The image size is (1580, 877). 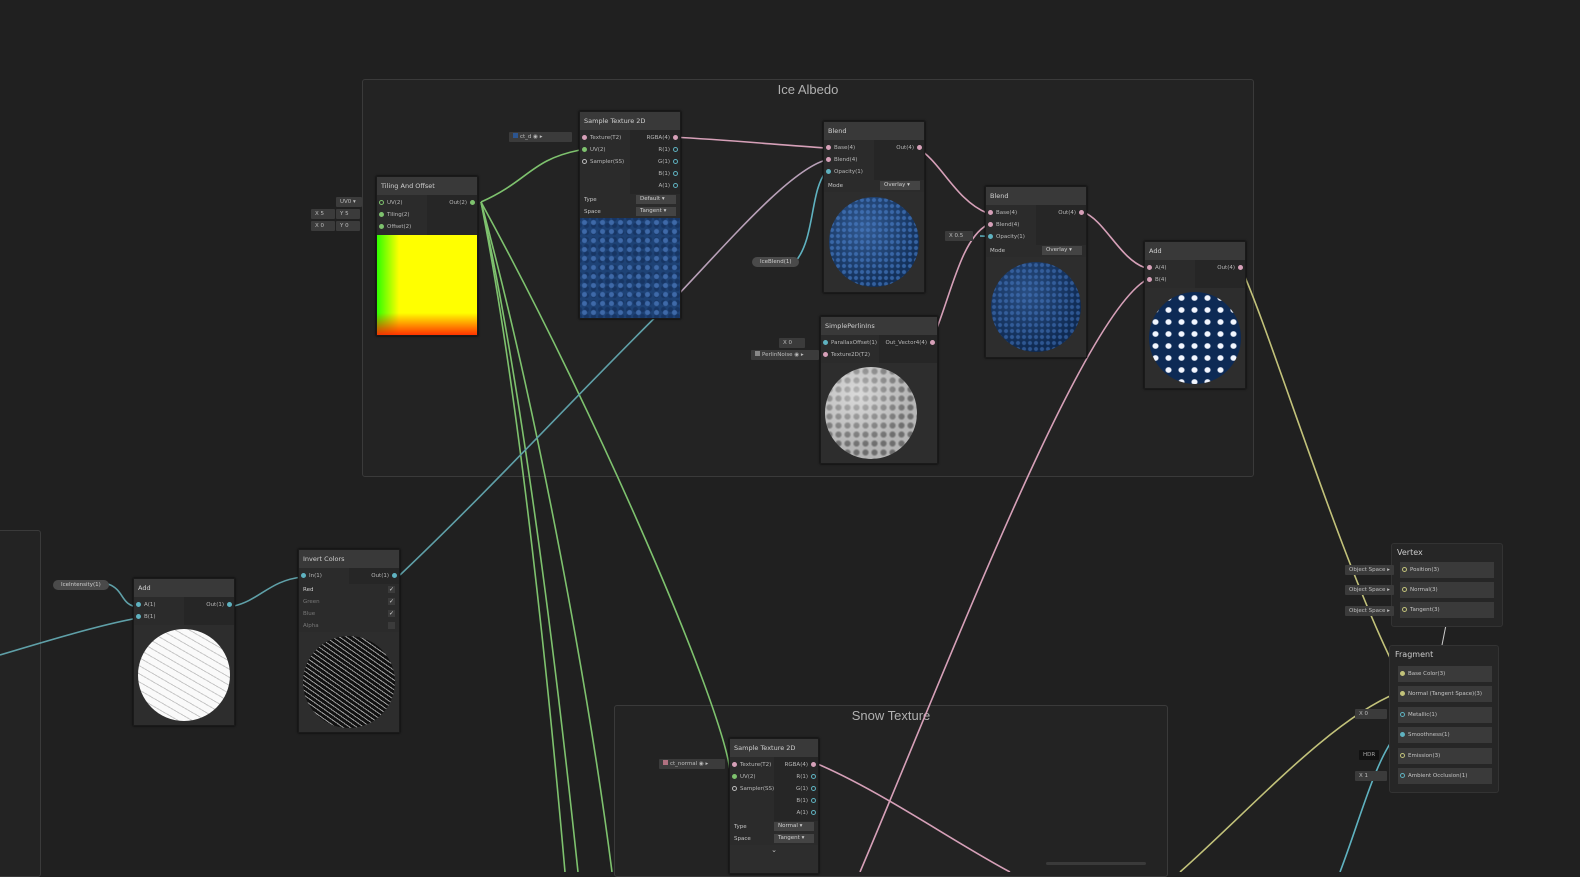 I want to click on port-a: A(4), so click(x=1170, y=268).